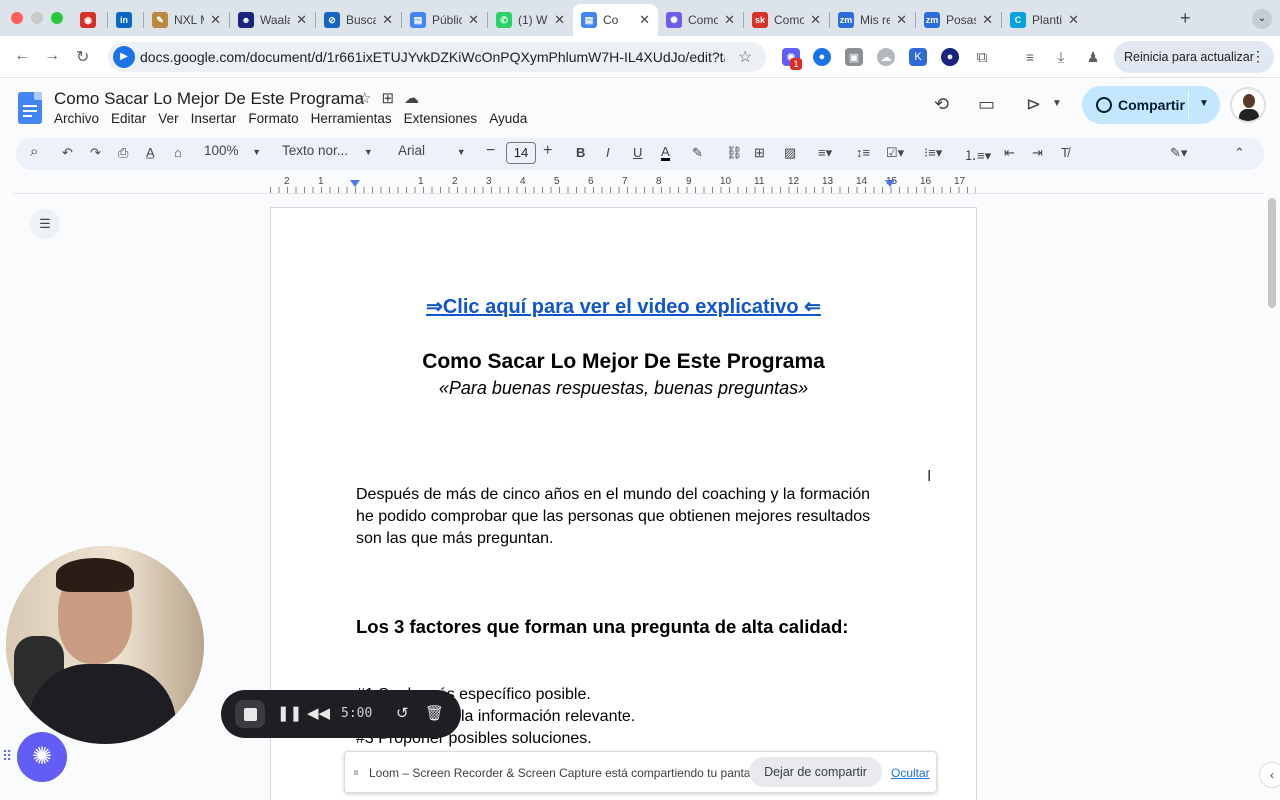 The width and height of the screenshot is (1280, 800). Describe the element at coordinates (1178, 153) in the screenshot. I see `editing-mode-icon: ✎▾` at that location.